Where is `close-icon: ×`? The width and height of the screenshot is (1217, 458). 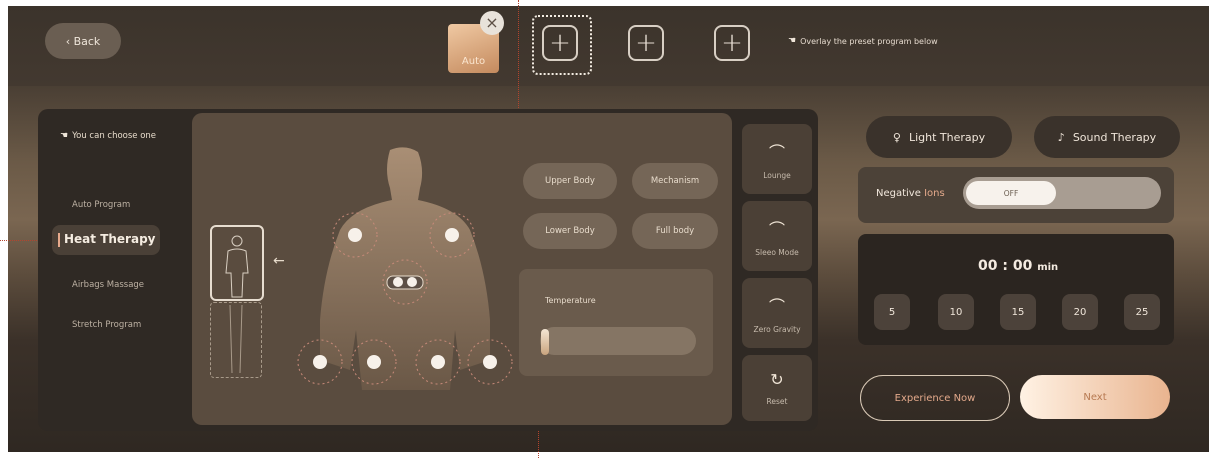 close-icon: × is located at coordinates (492, 23).